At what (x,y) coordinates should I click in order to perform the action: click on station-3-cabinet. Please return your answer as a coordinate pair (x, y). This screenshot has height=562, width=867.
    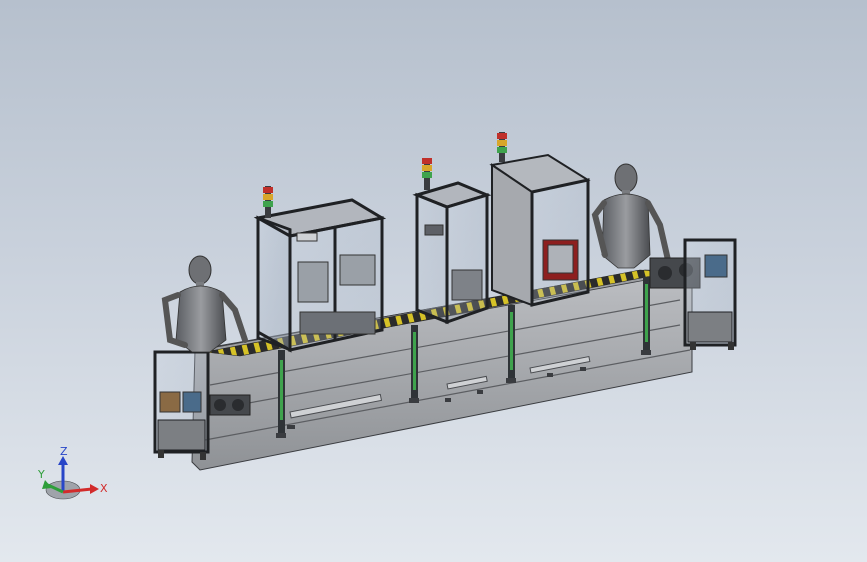
    Looking at the image, I should click on (540, 230).